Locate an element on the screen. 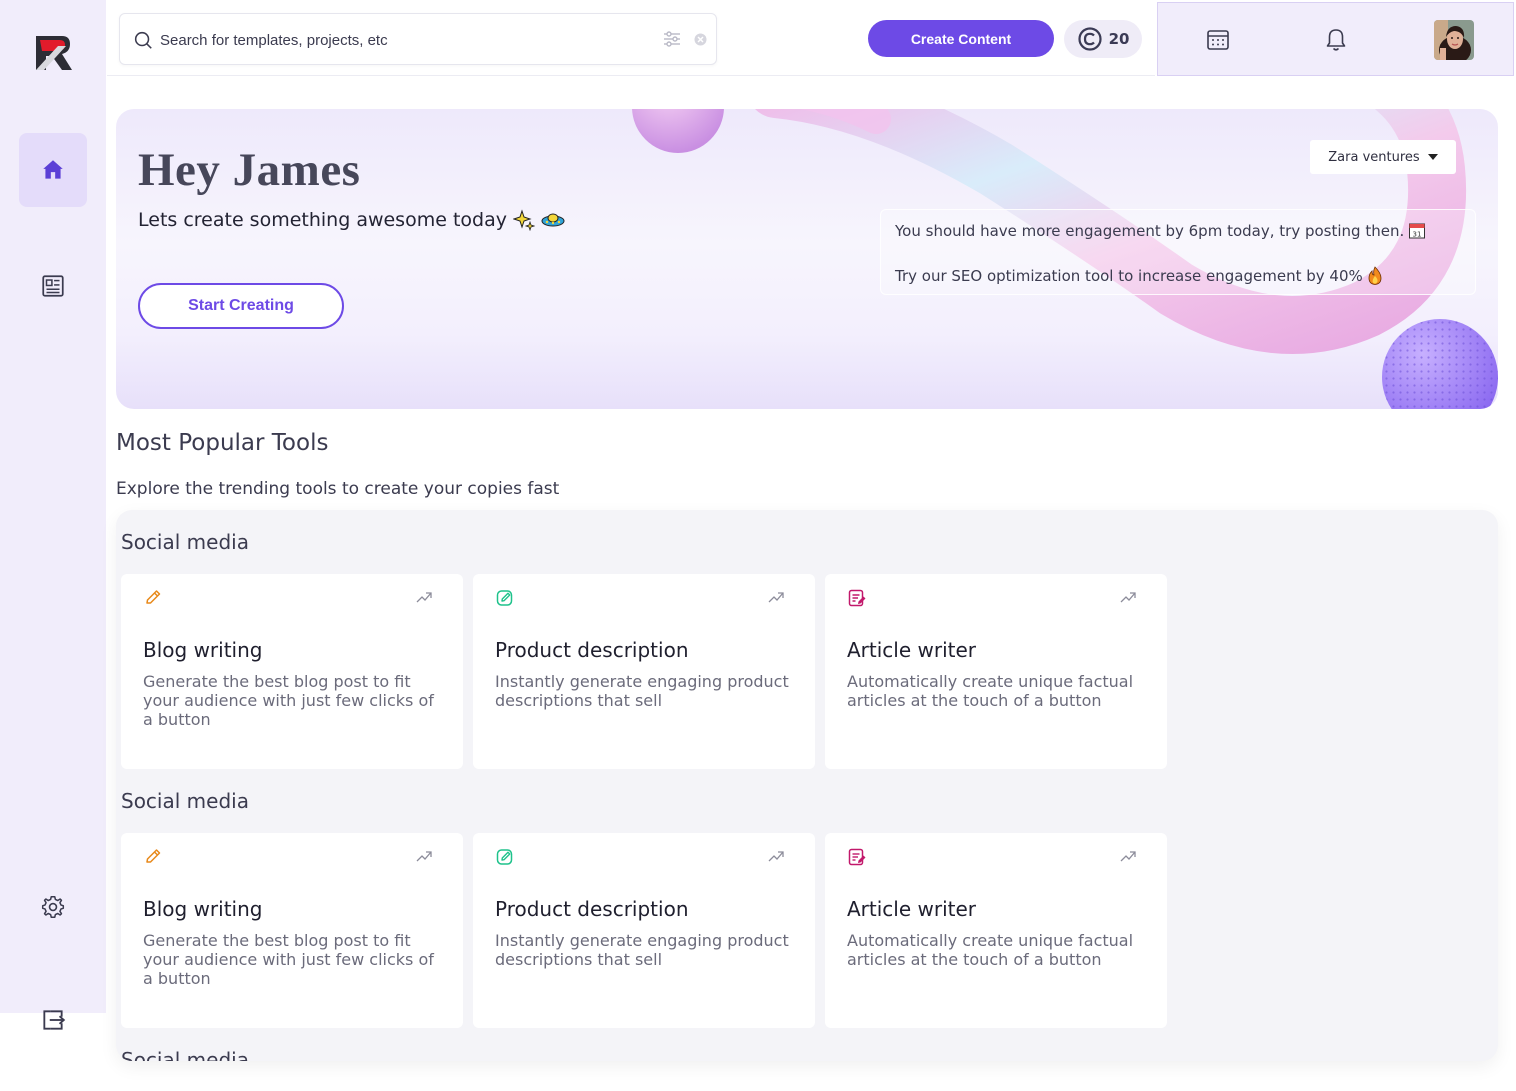  sidebar is located at coordinates (53, 506).